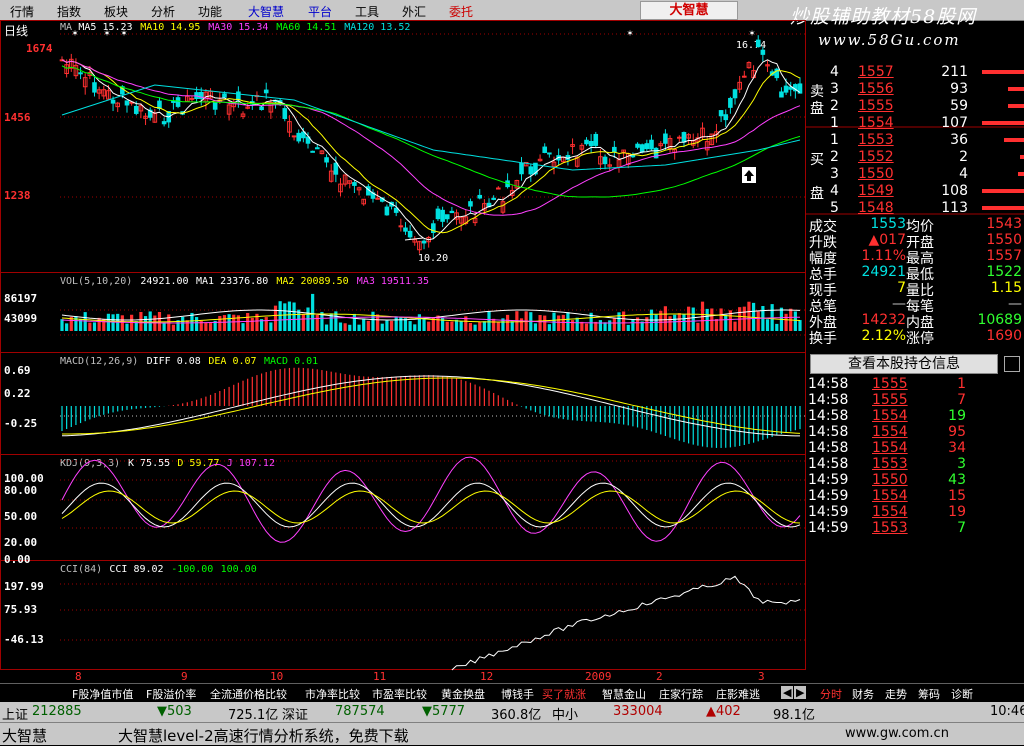 This screenshot has height=746, width=1024. I want to click on order-price: 1556, so click(876, 89).